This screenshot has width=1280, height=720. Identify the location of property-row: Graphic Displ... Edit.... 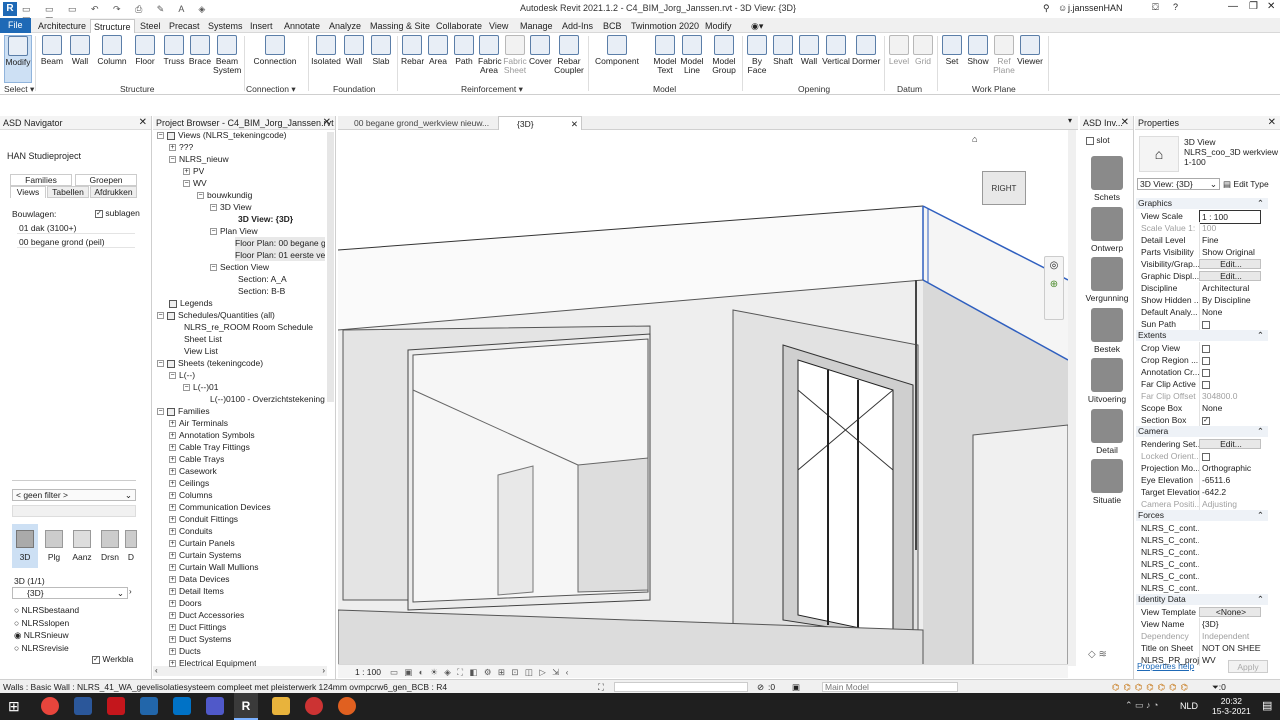
(1202, 276).